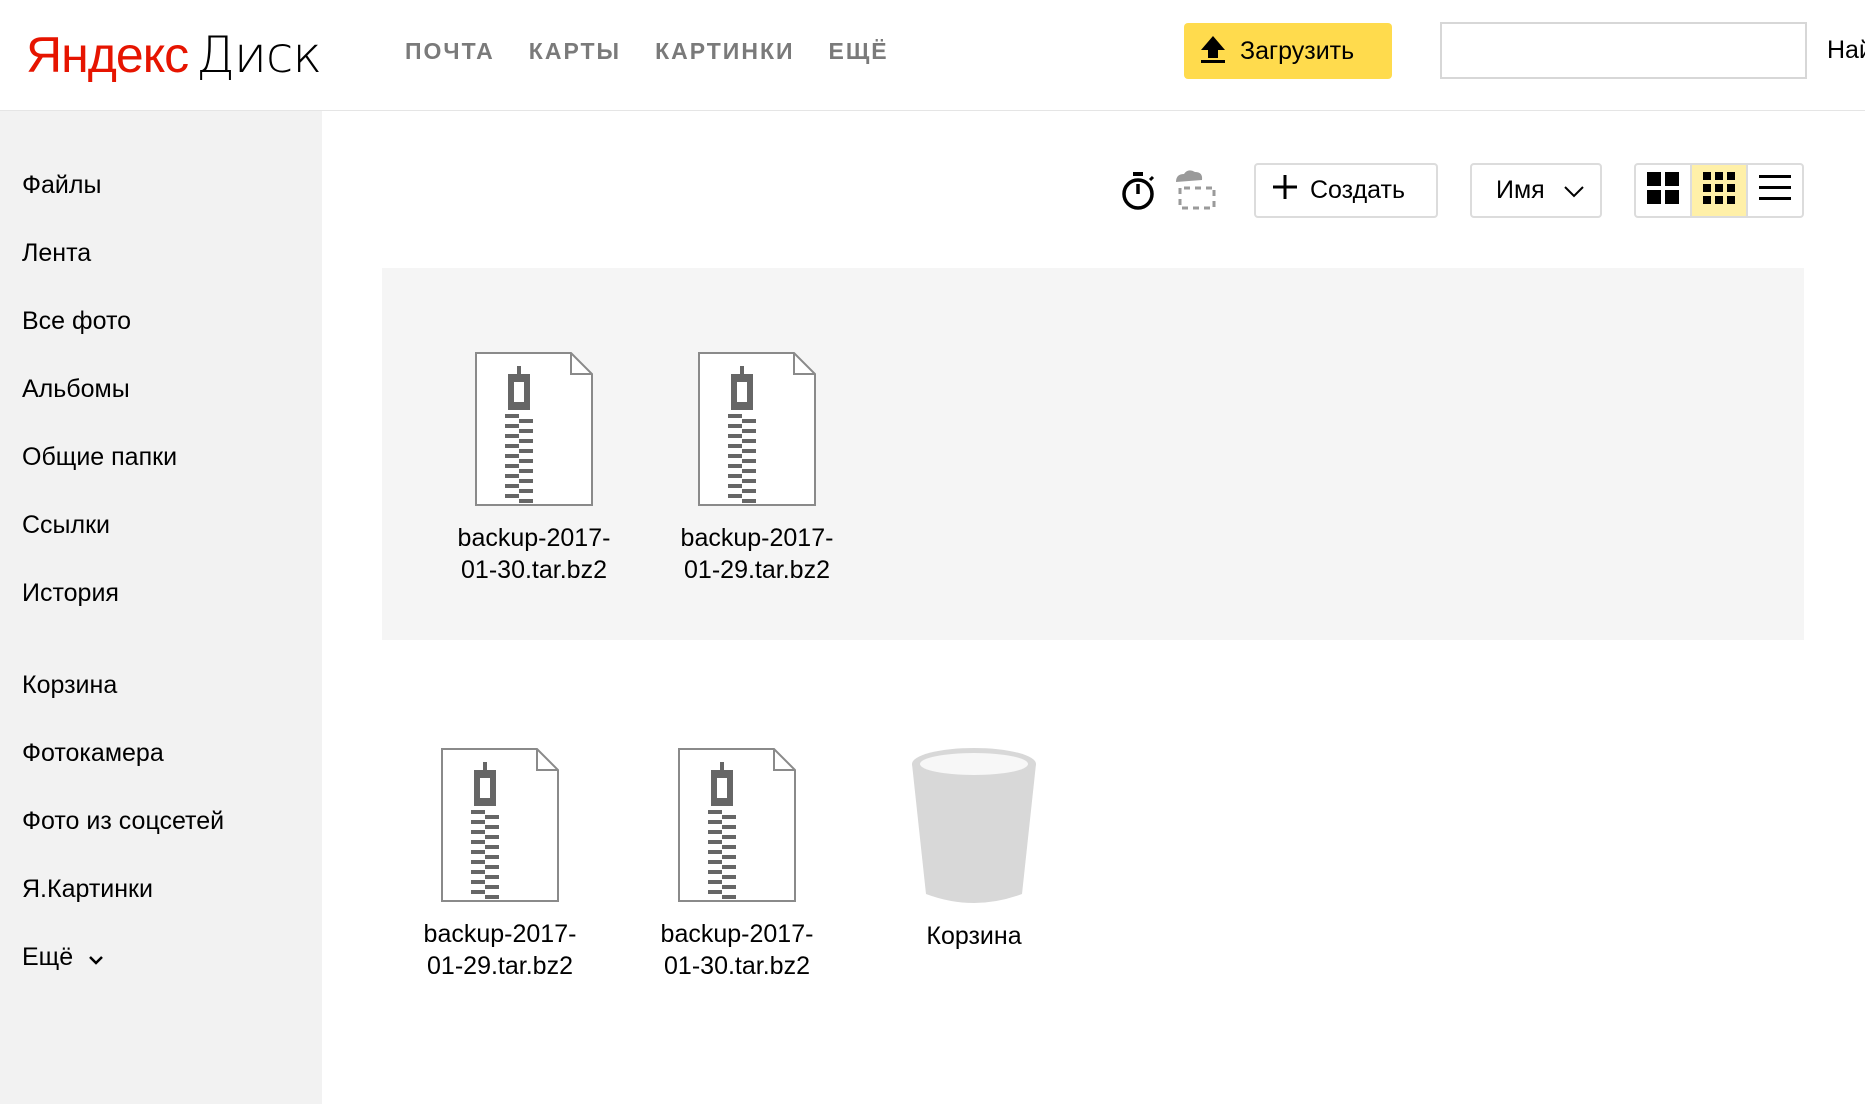  I want to click on yandex-disk-logo: Яндекс Диск, so click(174, 55).